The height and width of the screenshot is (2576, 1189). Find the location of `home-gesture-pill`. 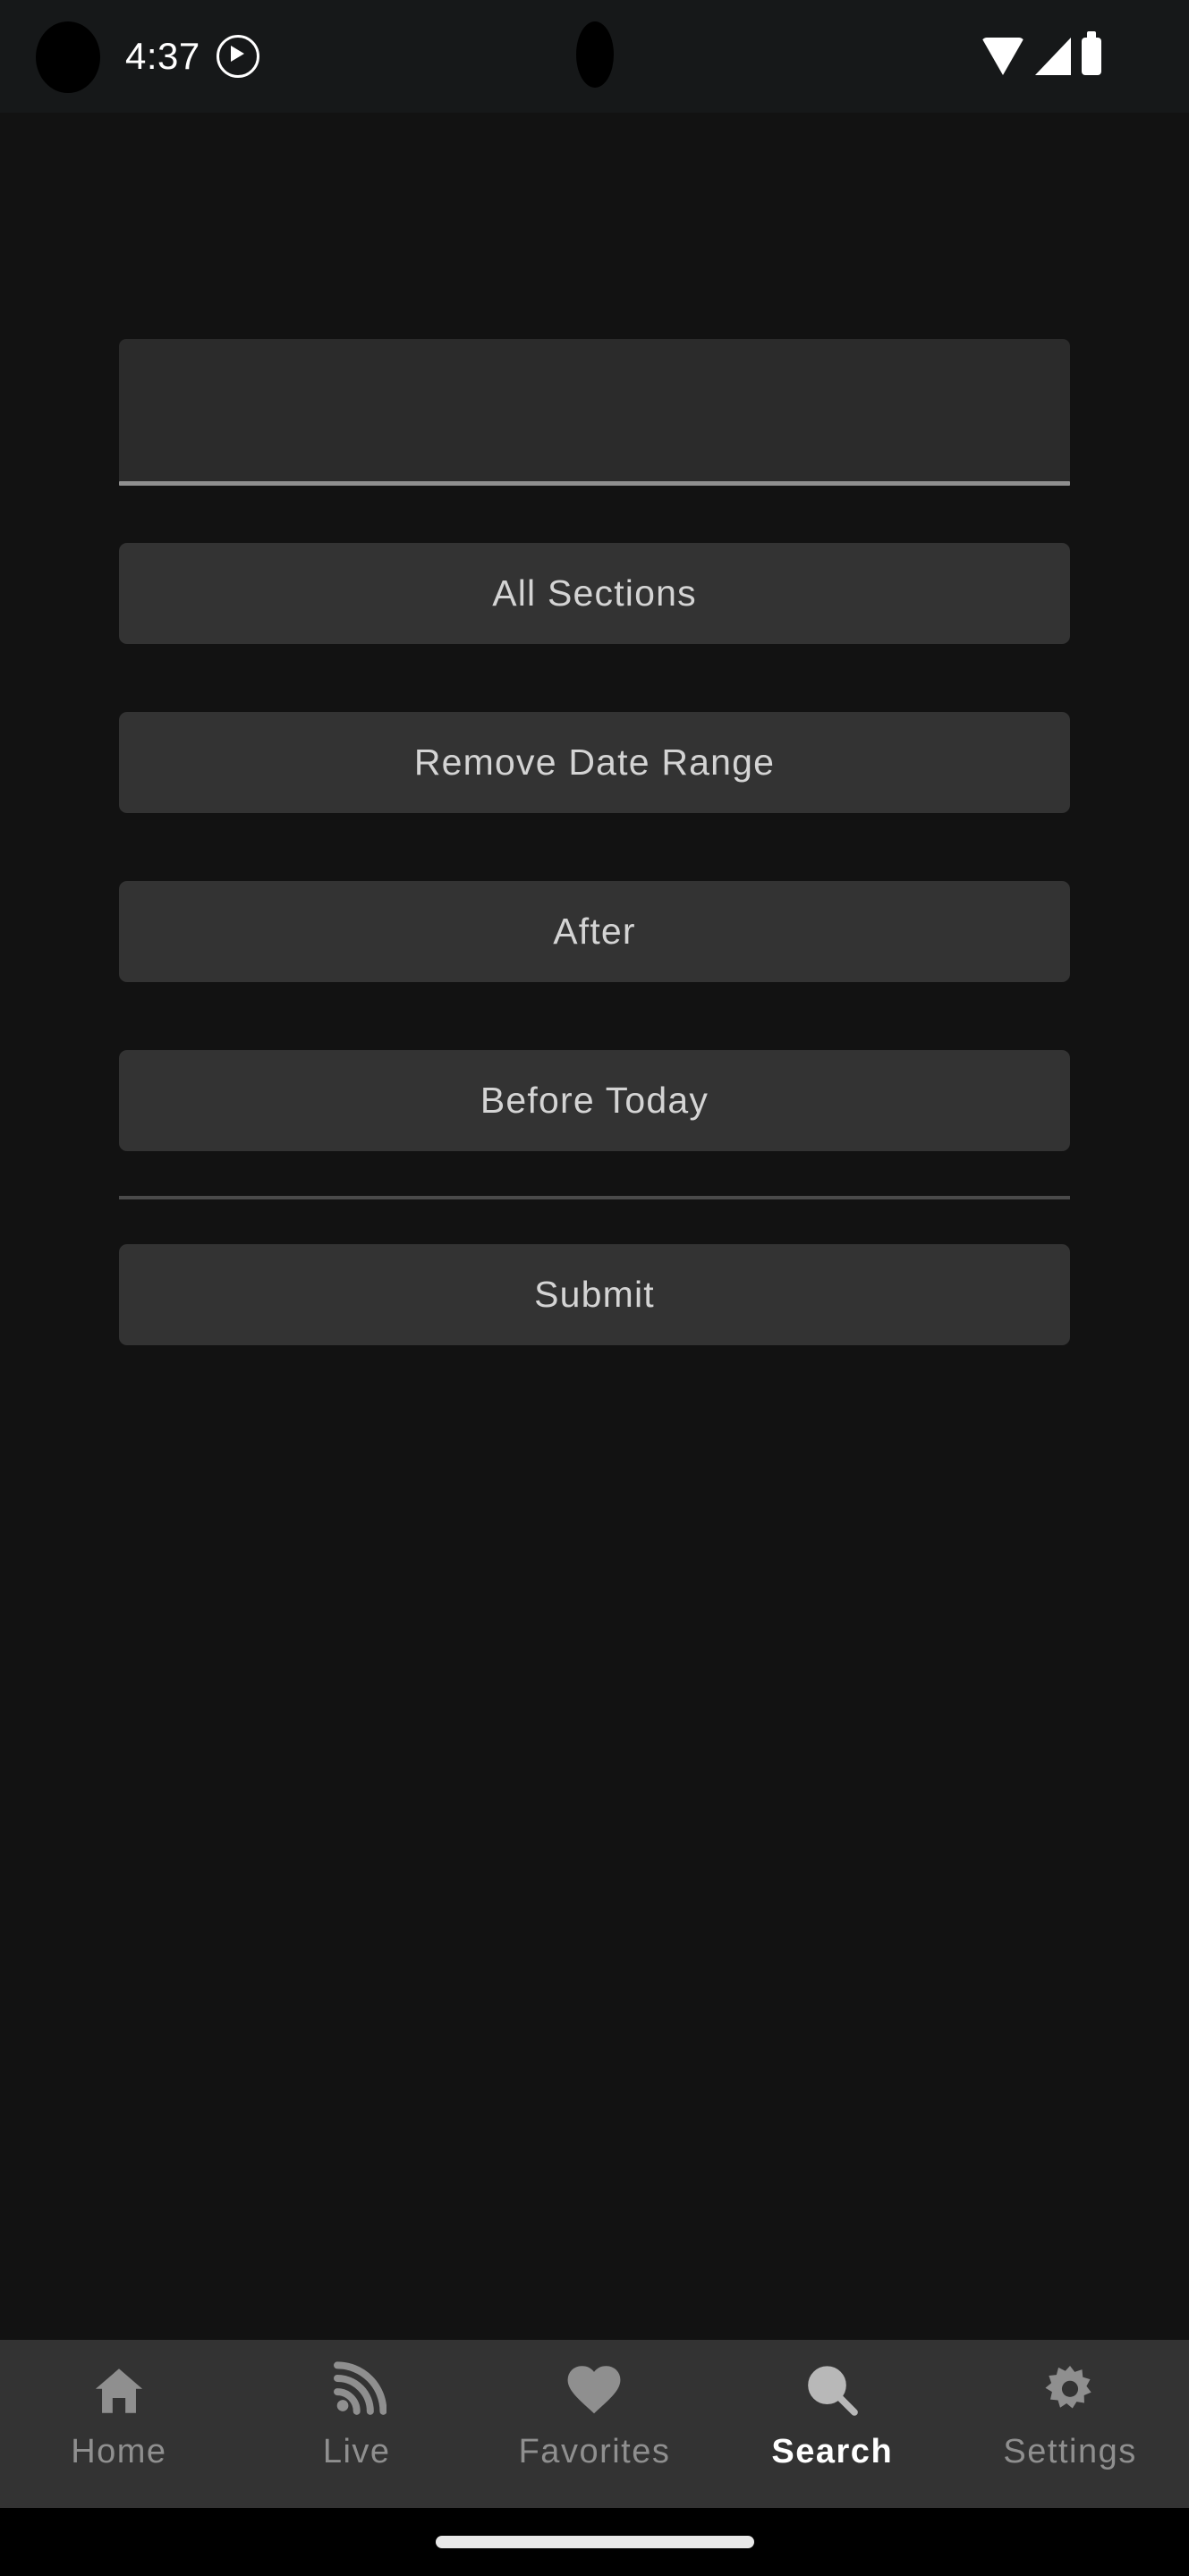

home-gesture-pill is located at coordinates (594, 2542).